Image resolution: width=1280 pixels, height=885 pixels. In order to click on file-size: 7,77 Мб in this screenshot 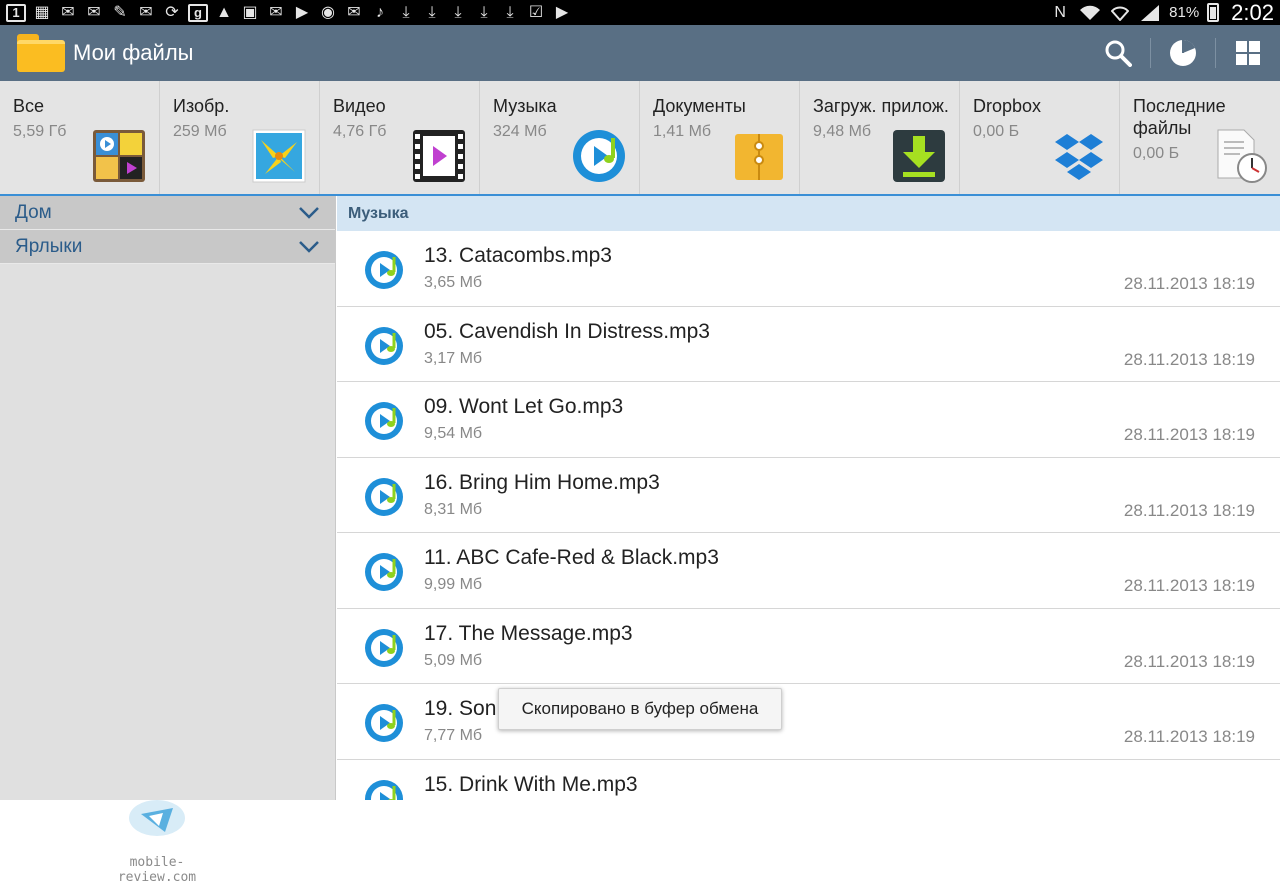, I will do `click(453, 735)`.